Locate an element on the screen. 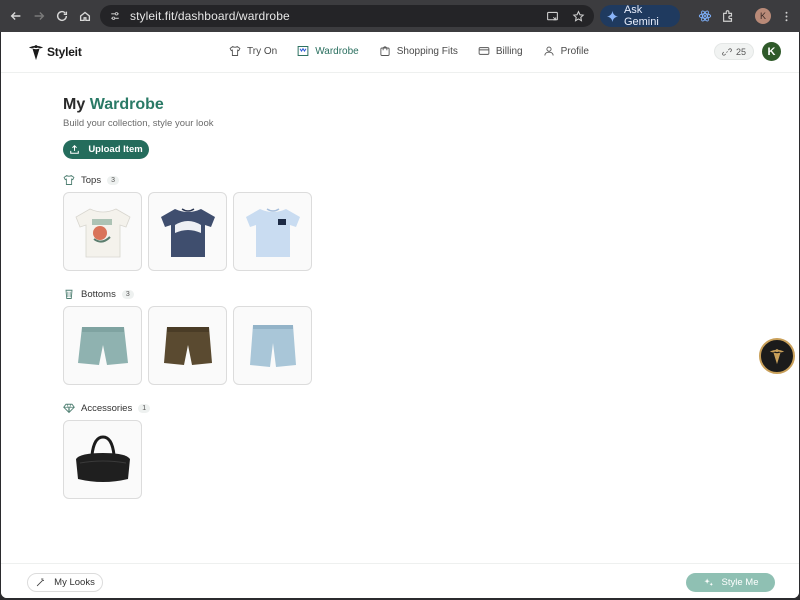  section-tops: Tops 3 is located at coordinates (187, 222).